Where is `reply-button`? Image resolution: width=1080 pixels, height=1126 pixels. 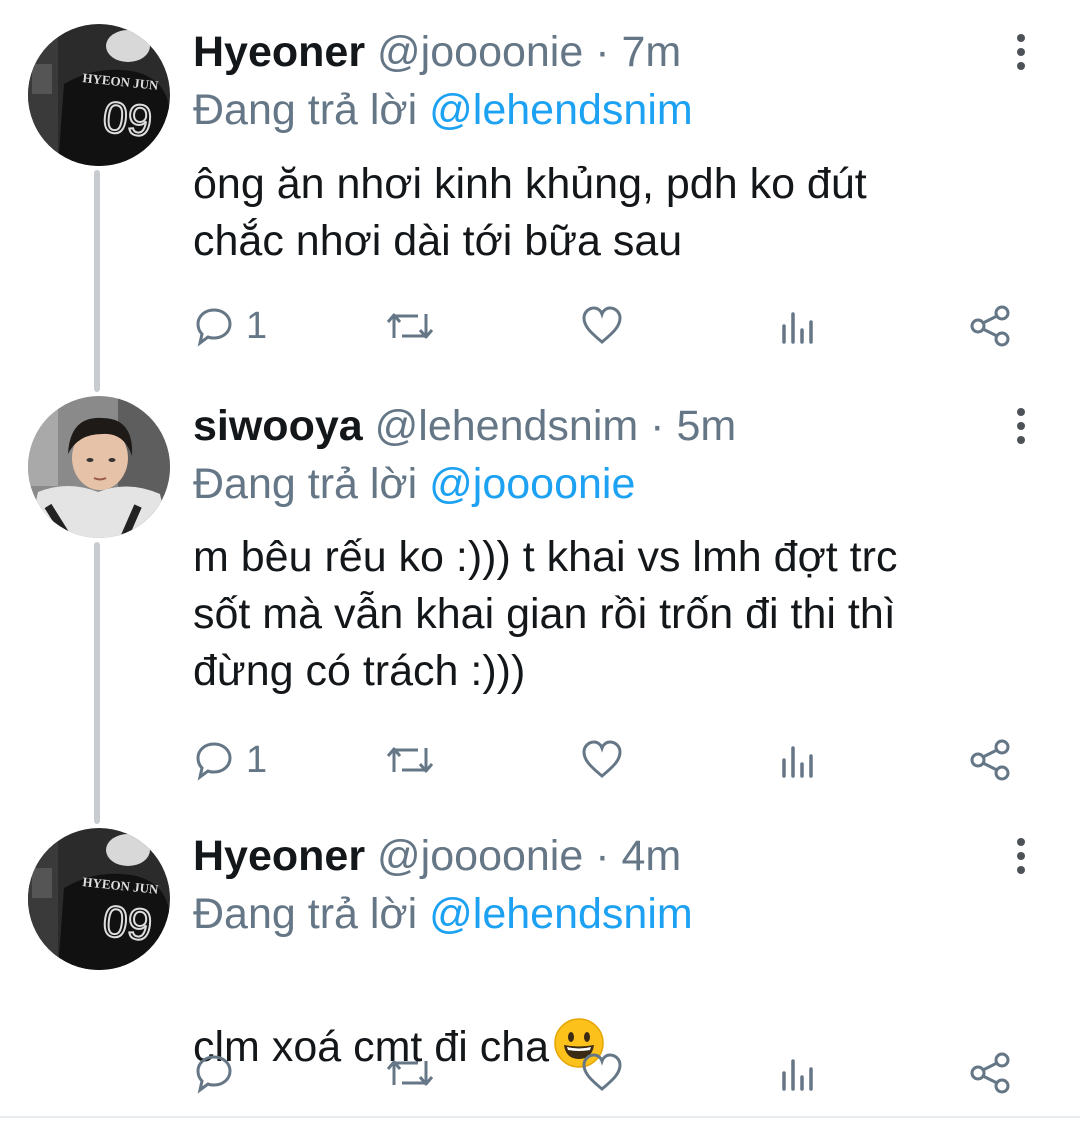
reply-button is located at coordinates (219, 1073).